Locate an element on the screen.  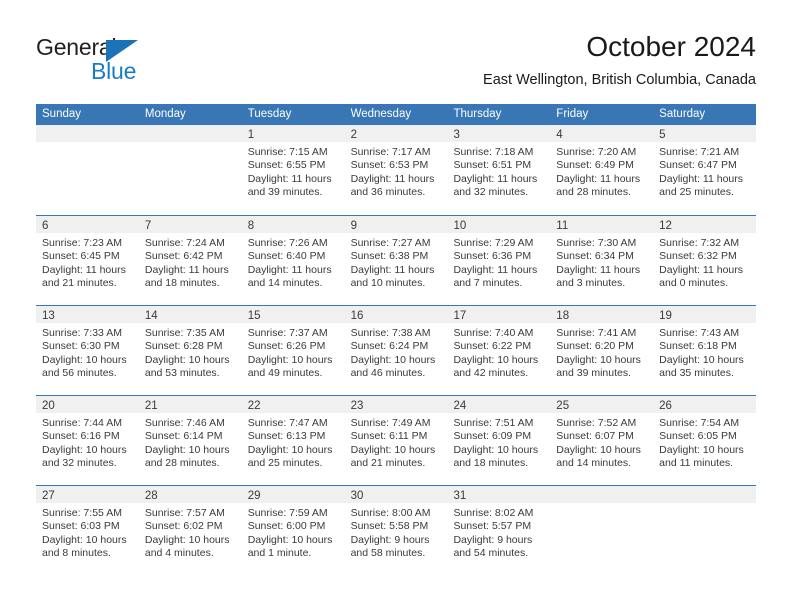
sunset-text: Sunset: 6:53 PM is located at coordinates (389, 165).